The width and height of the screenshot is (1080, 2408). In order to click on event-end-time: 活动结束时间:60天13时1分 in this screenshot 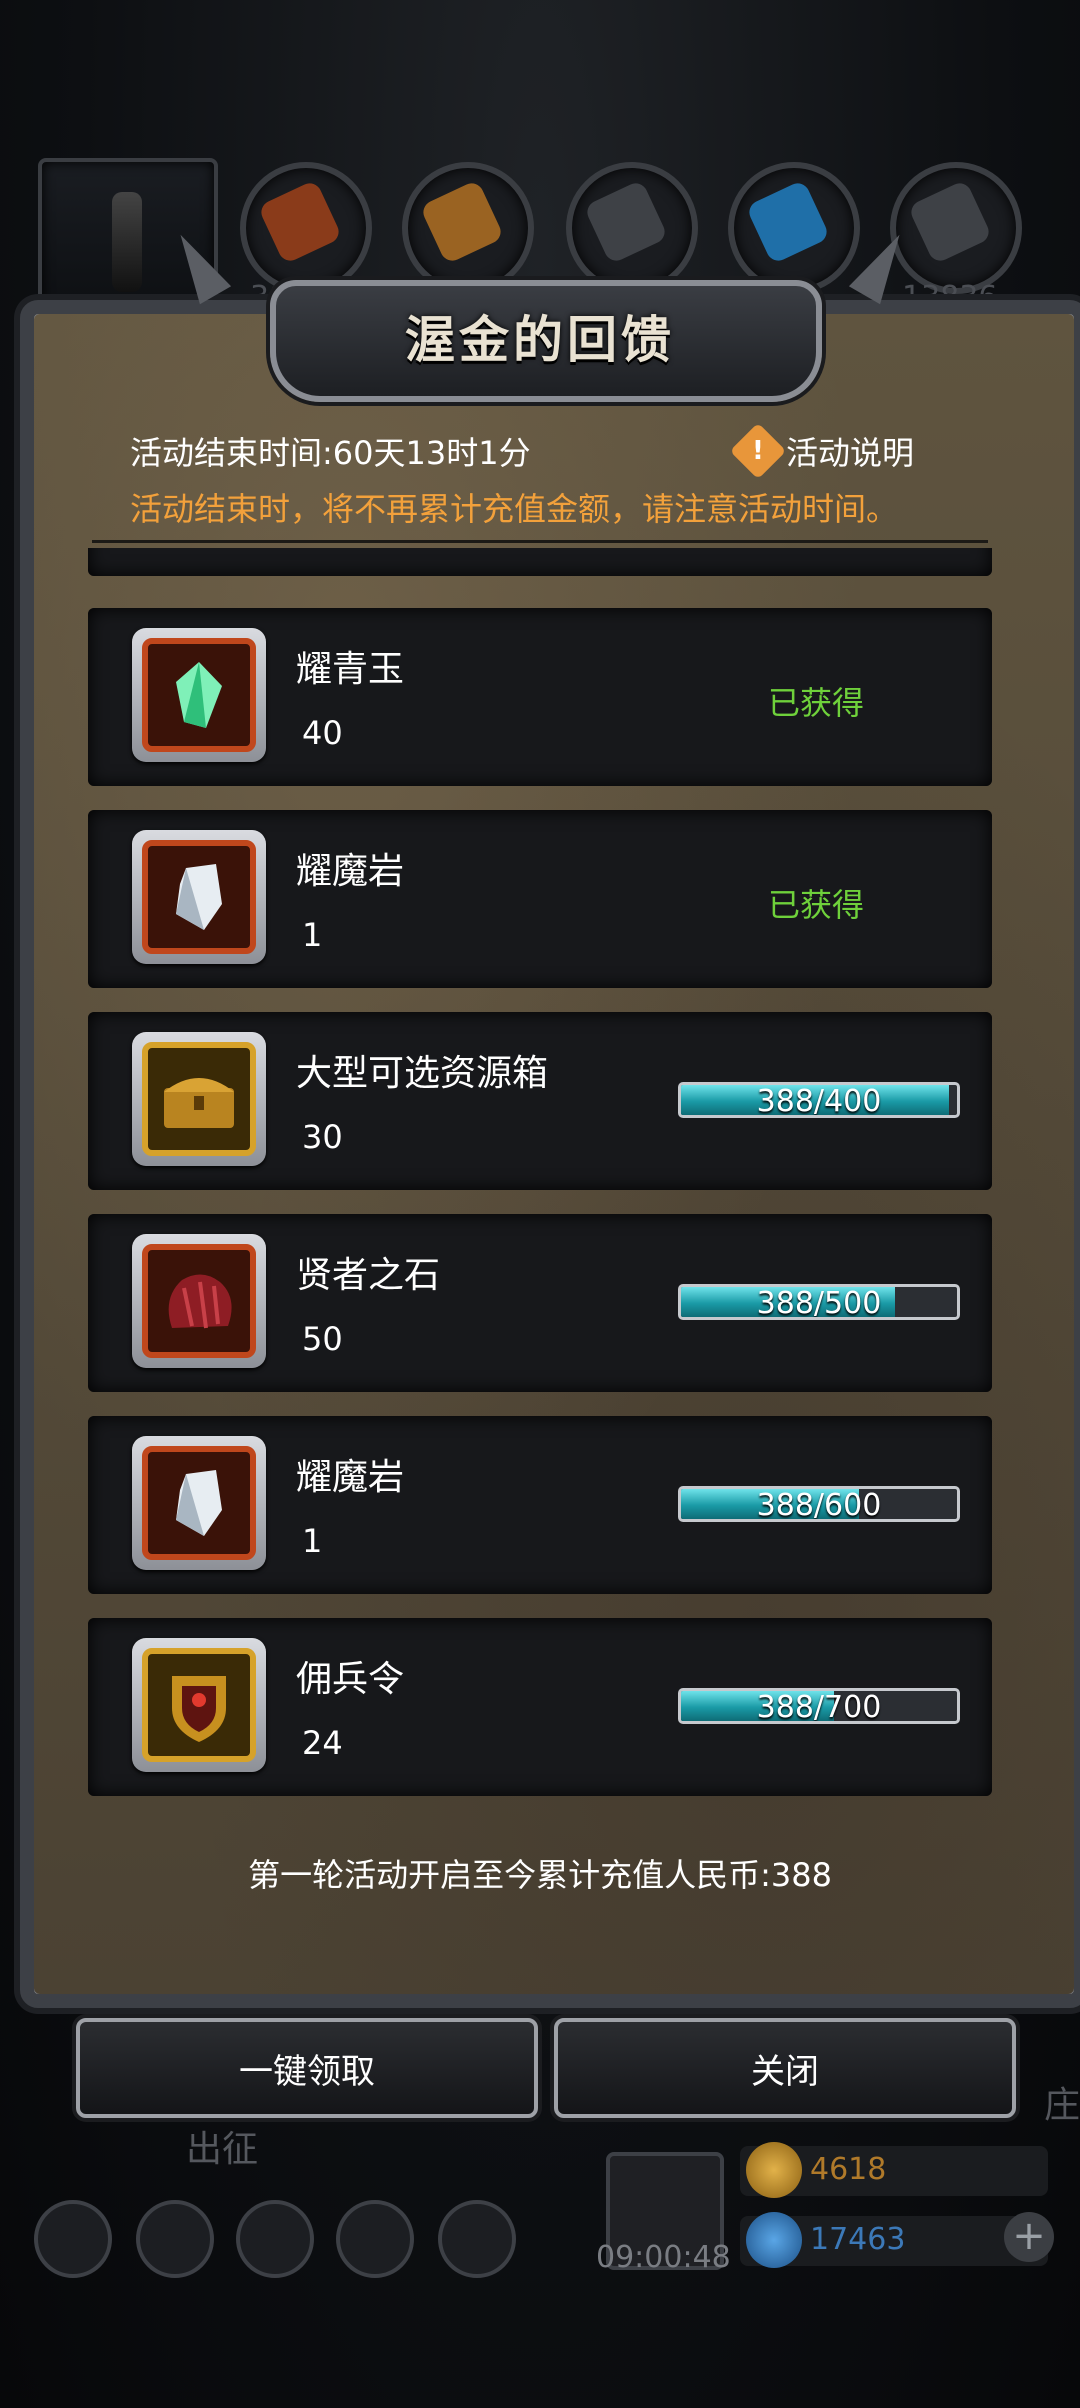, I will do `click(330, 453)`.